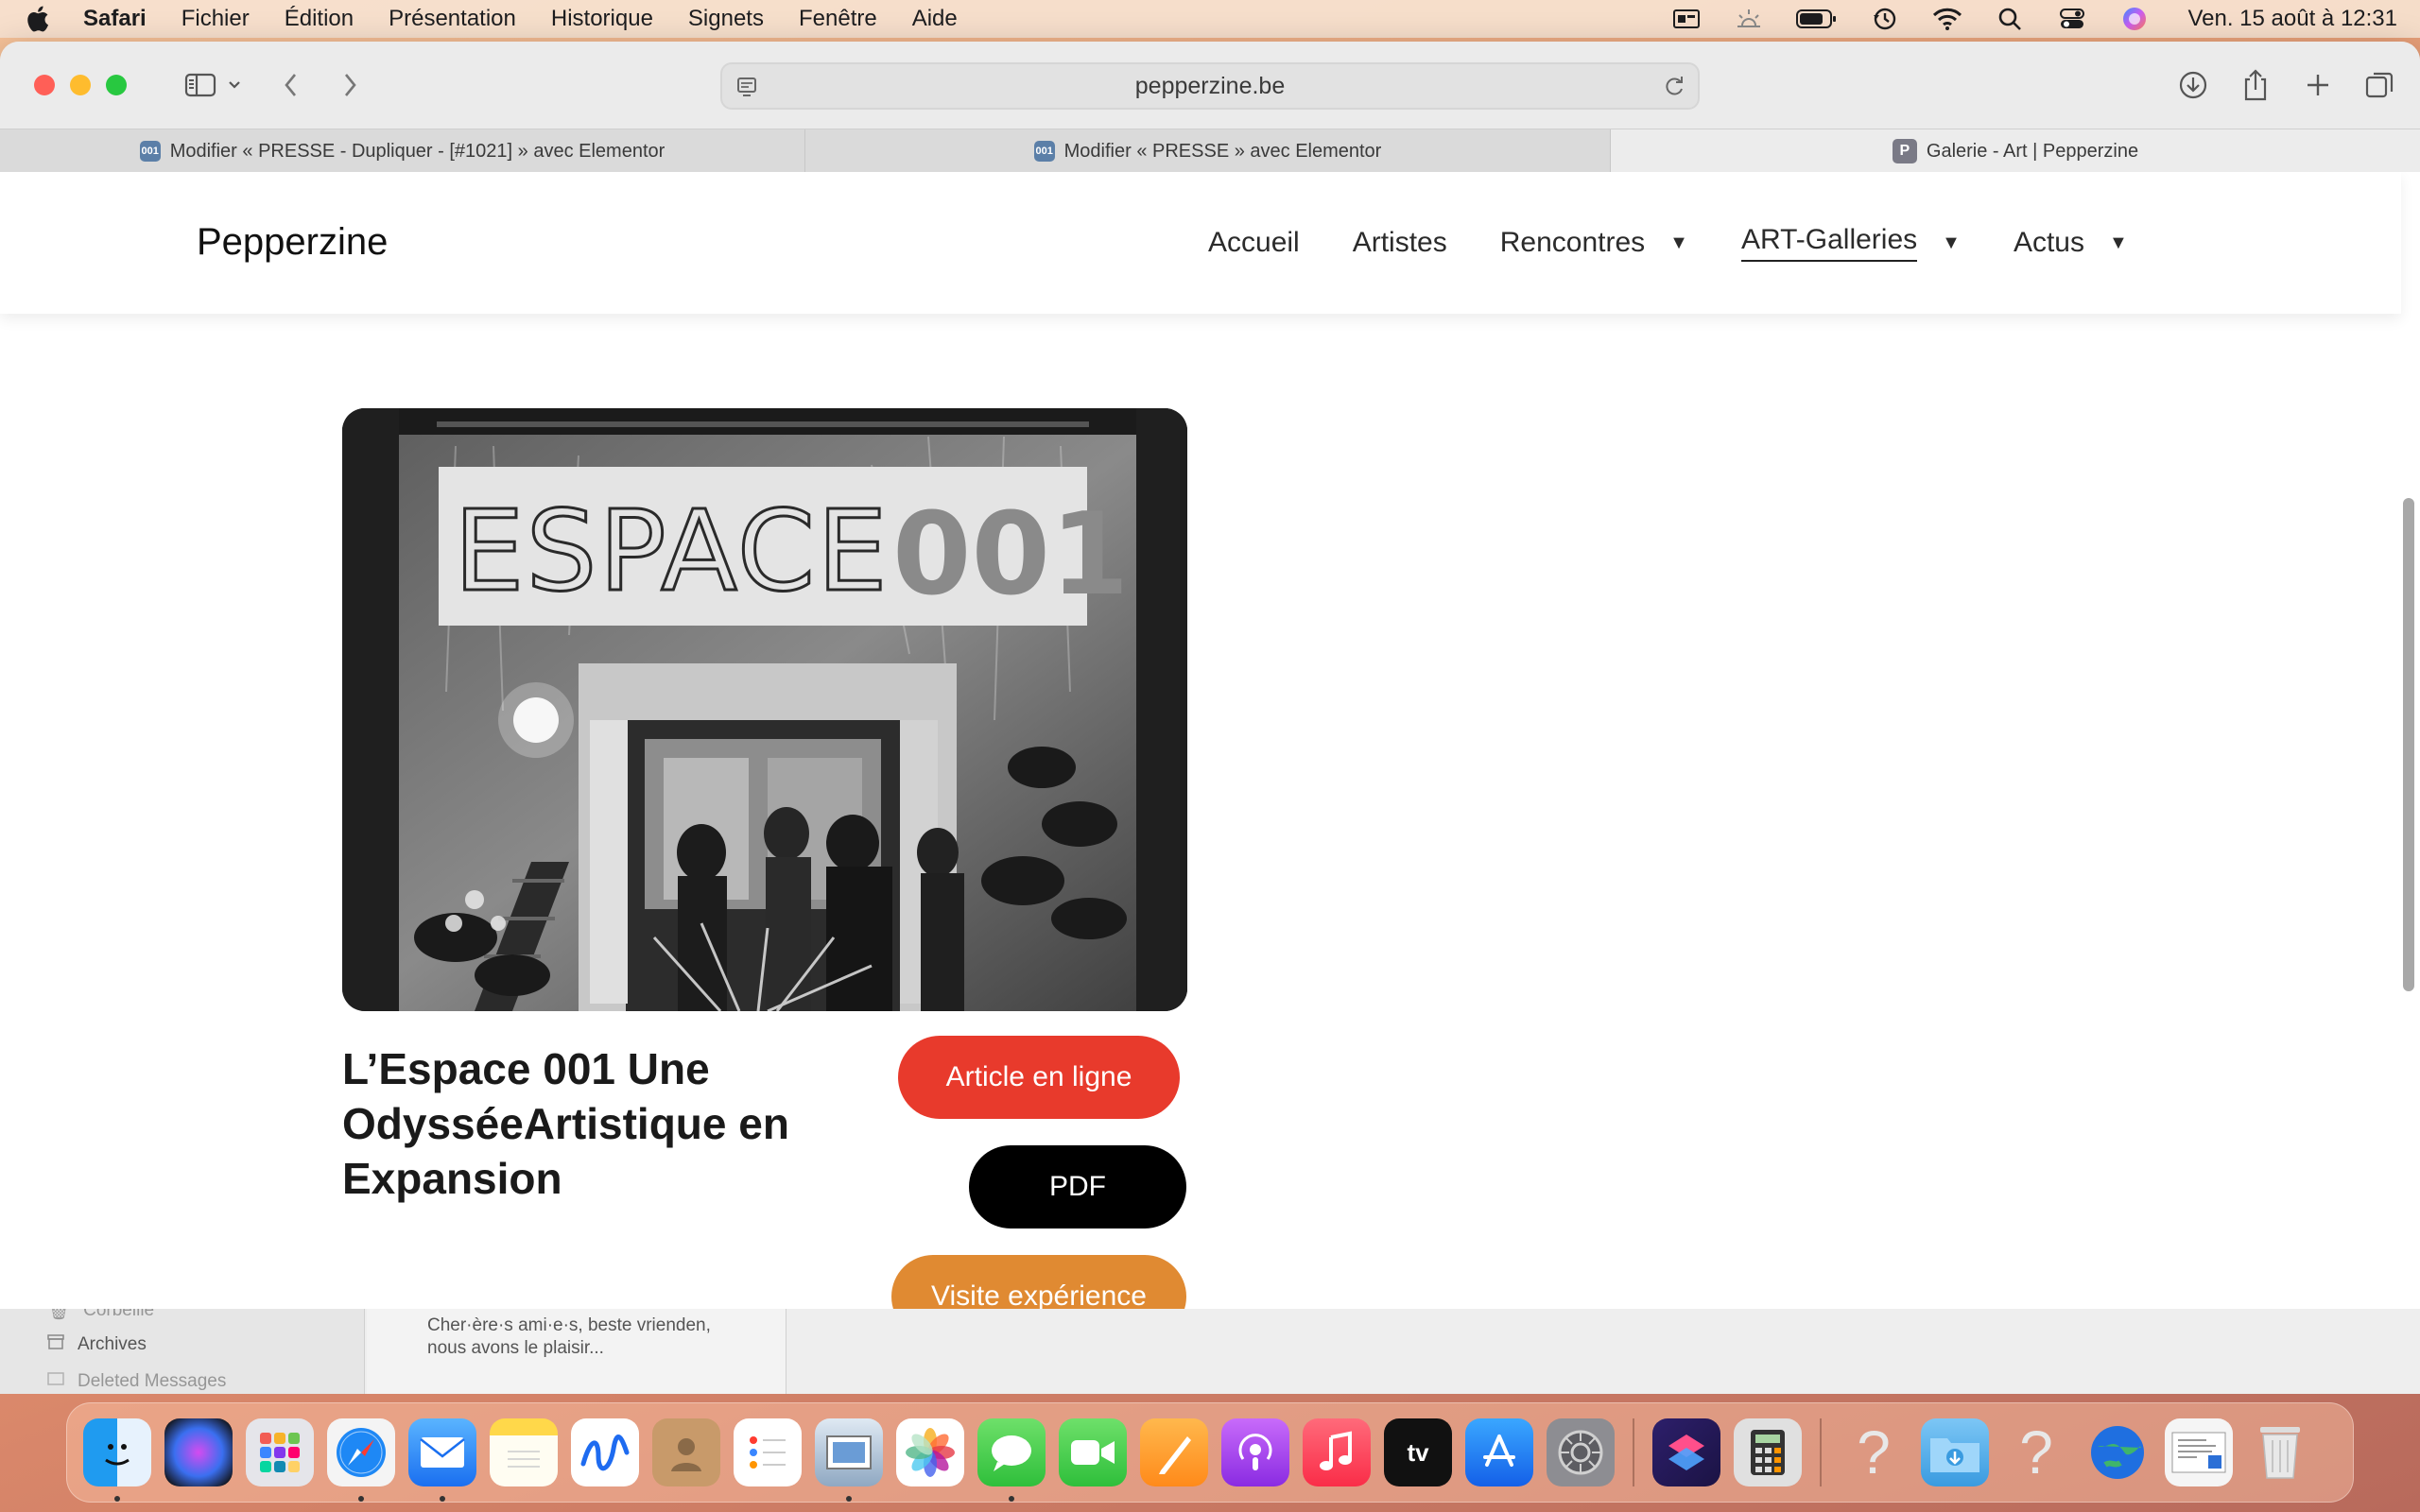 This screenshot has height=1512, width=2420. What do you see at coordinates (1499, 1452) in the screenshot?
I see `app-store-icon` at bounding box center [1499, 1452].